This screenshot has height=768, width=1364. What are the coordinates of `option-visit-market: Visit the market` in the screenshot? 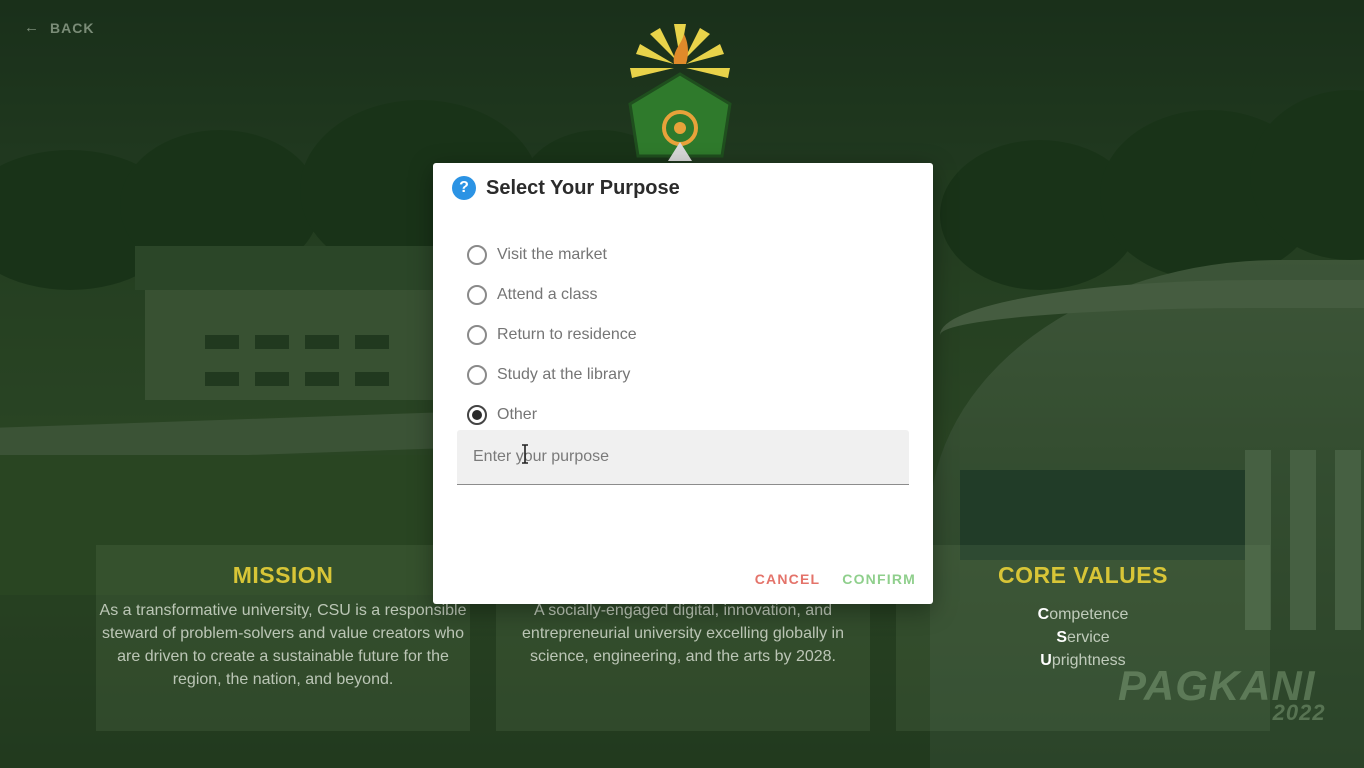 It's located at (552, 255).